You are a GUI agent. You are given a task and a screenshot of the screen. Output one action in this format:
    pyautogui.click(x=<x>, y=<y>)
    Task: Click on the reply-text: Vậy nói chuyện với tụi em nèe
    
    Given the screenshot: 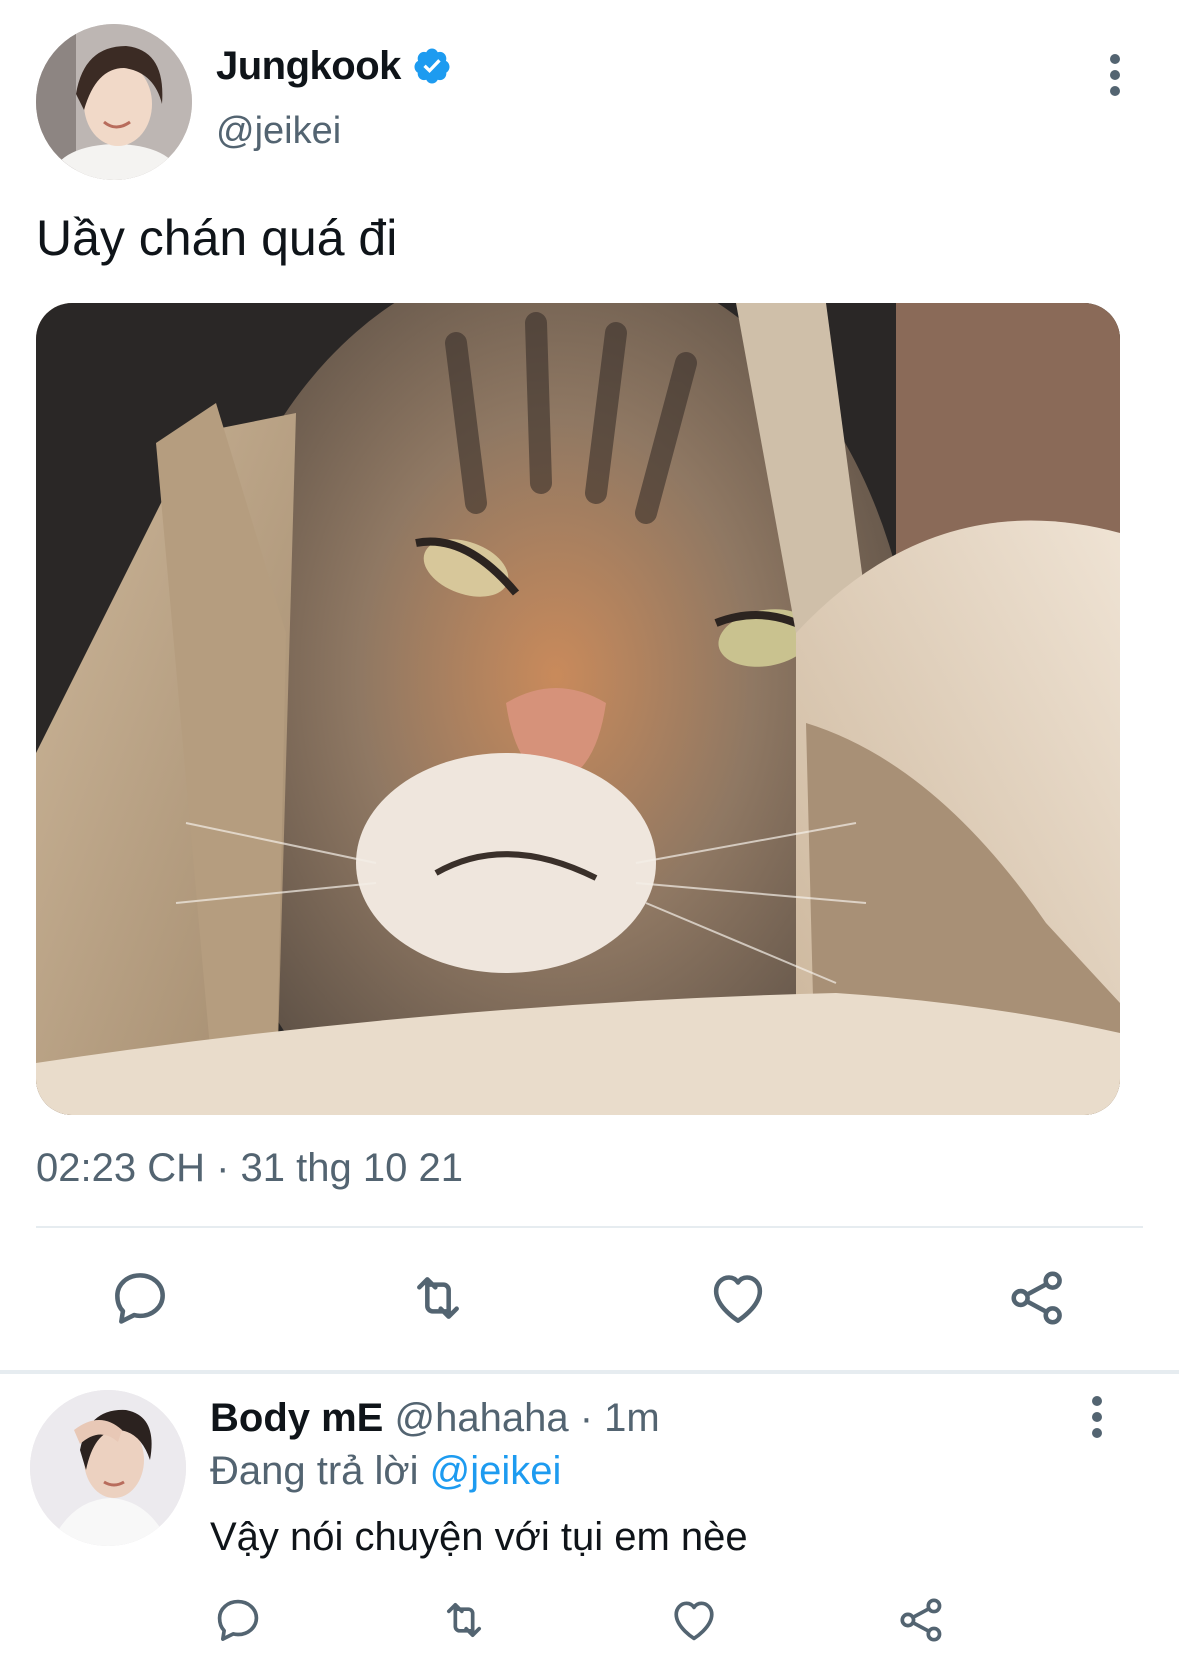 What is the action you would take?
    pyautogui.click(x=479, y=1537)
    